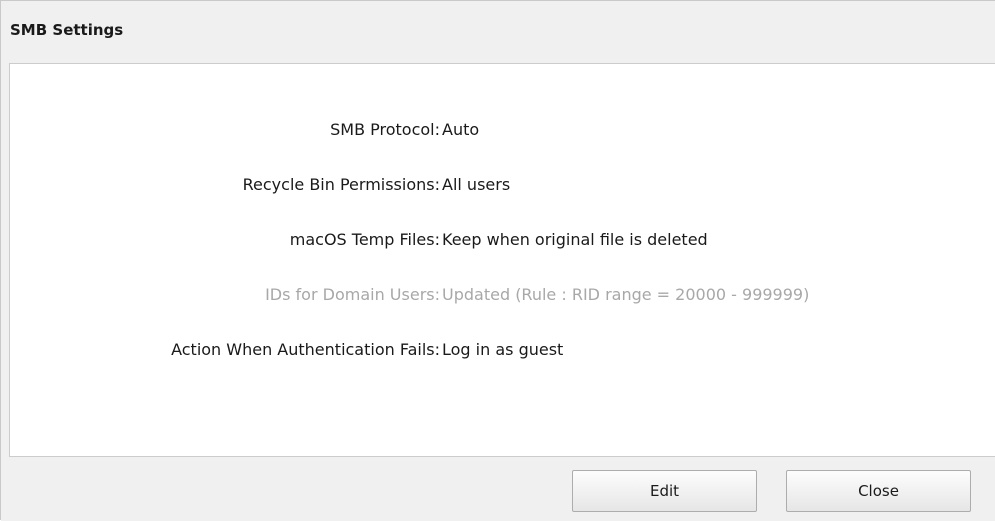 This screenshot has width=995, height=521. I want to click on setting-label: IDs for Domain Users:, so click(352, 294).